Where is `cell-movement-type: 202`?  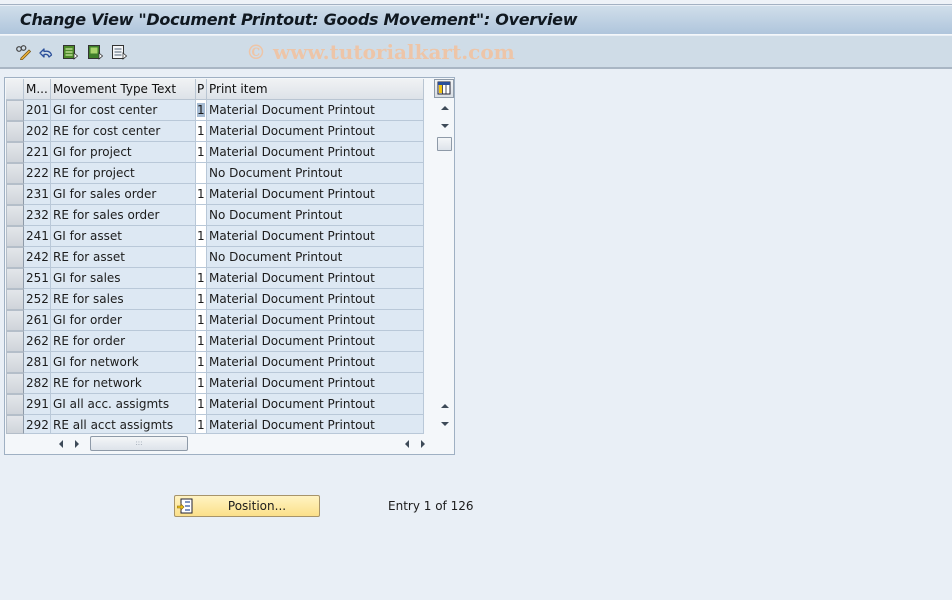
cell-movement-type: 202 is located at coordinates (37, 131).